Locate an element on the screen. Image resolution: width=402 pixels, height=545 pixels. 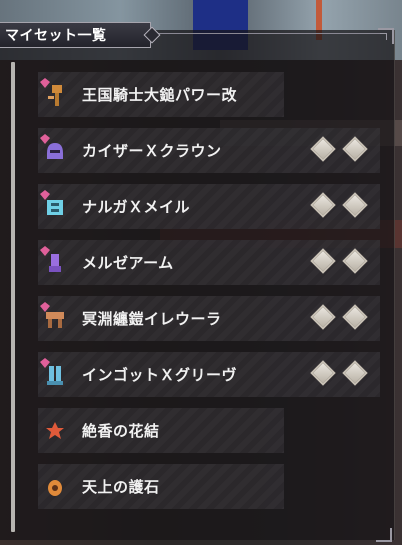
helm-icon is located at coordinates (54, 148).